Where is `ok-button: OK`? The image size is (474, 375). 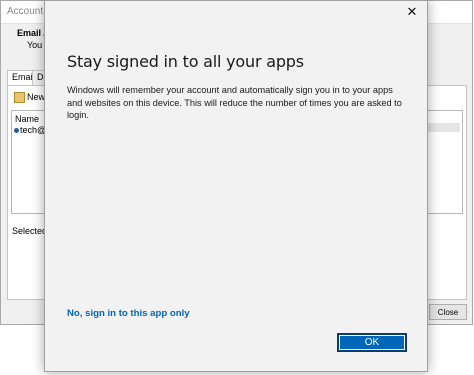
ok-button: OK is located at coordinates (372, 342).